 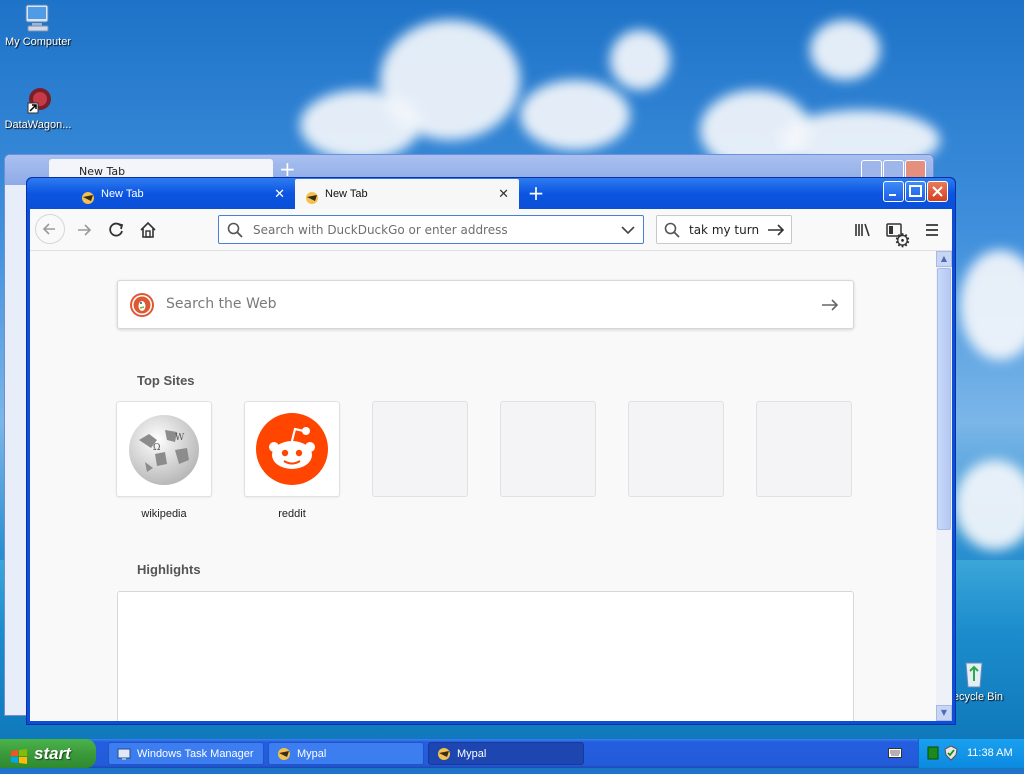 What do you see at coordinates (195, 754) in the screenshot?
I see `taskbar-item-label: Windows Task Manager` at bounding box center [195, 754].